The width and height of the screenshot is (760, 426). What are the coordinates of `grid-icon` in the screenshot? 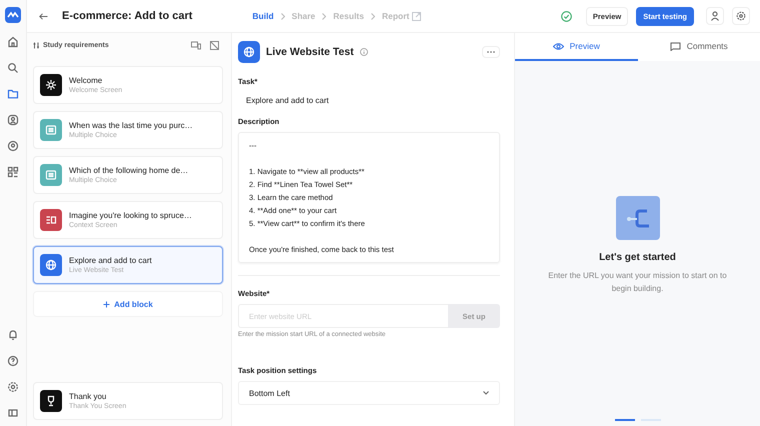 It's located at (13, 172).